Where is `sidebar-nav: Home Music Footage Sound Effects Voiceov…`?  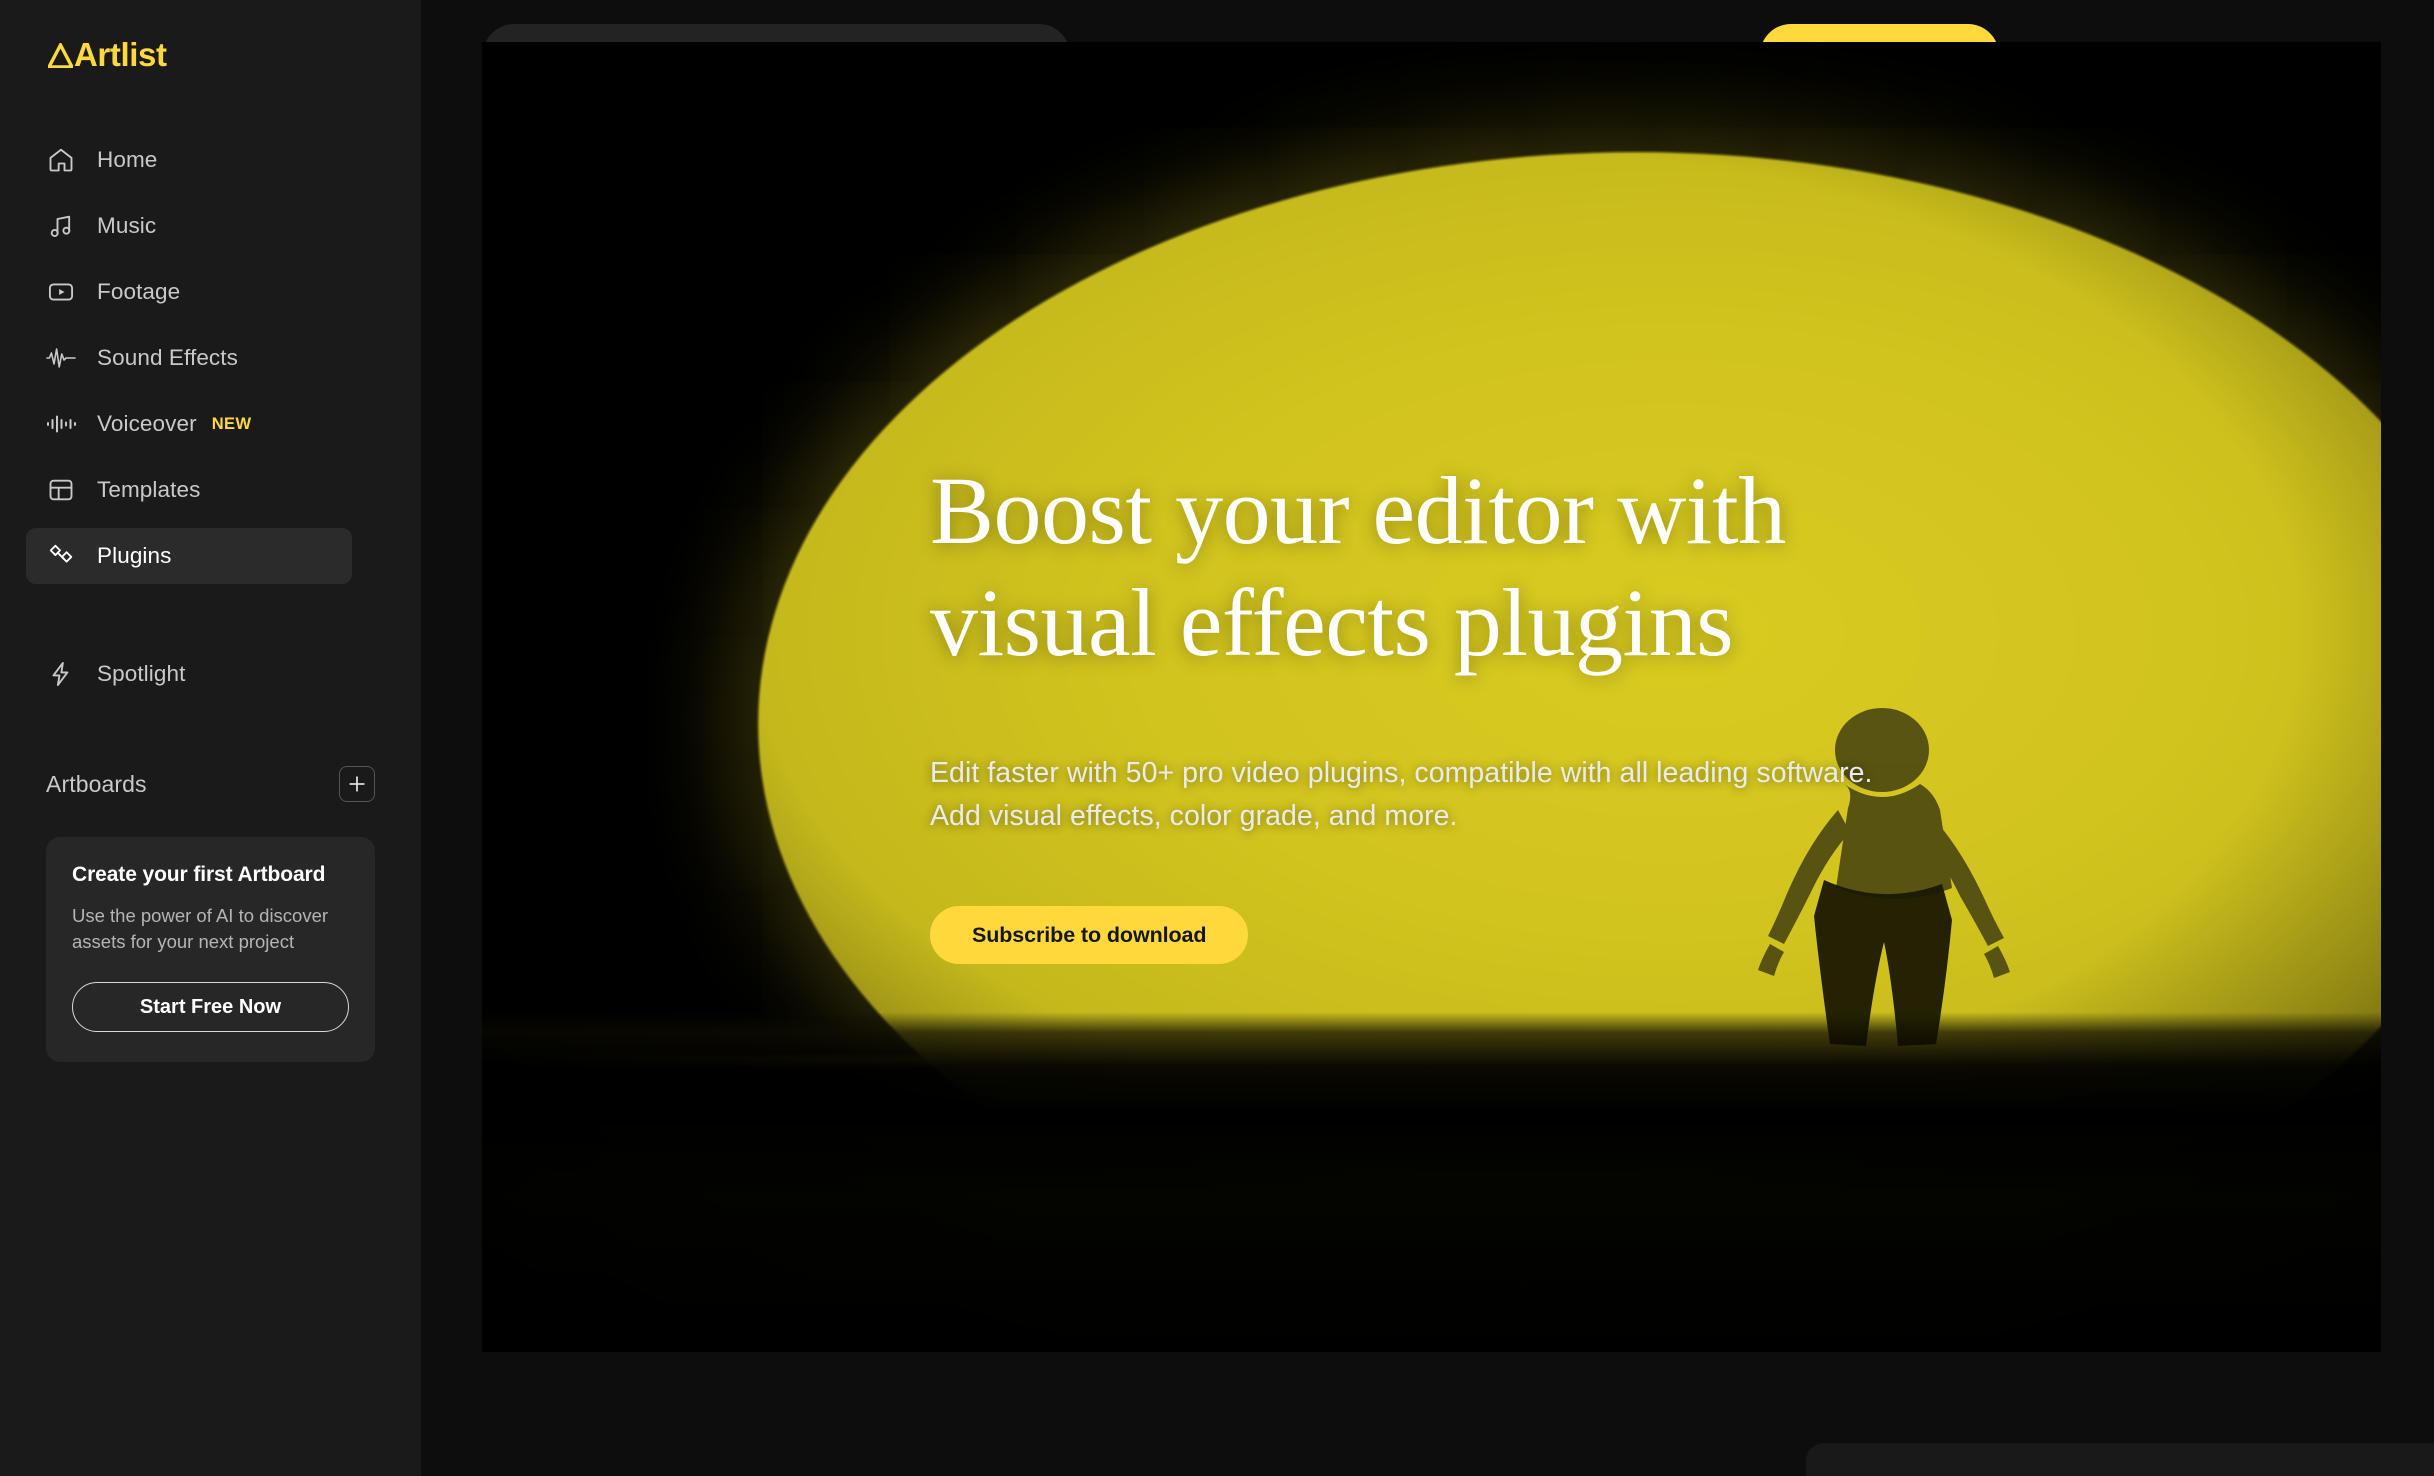
sidebar-nav: Home Music Footage Sound Effects Voiceov… is located at coordinates (210, 417).